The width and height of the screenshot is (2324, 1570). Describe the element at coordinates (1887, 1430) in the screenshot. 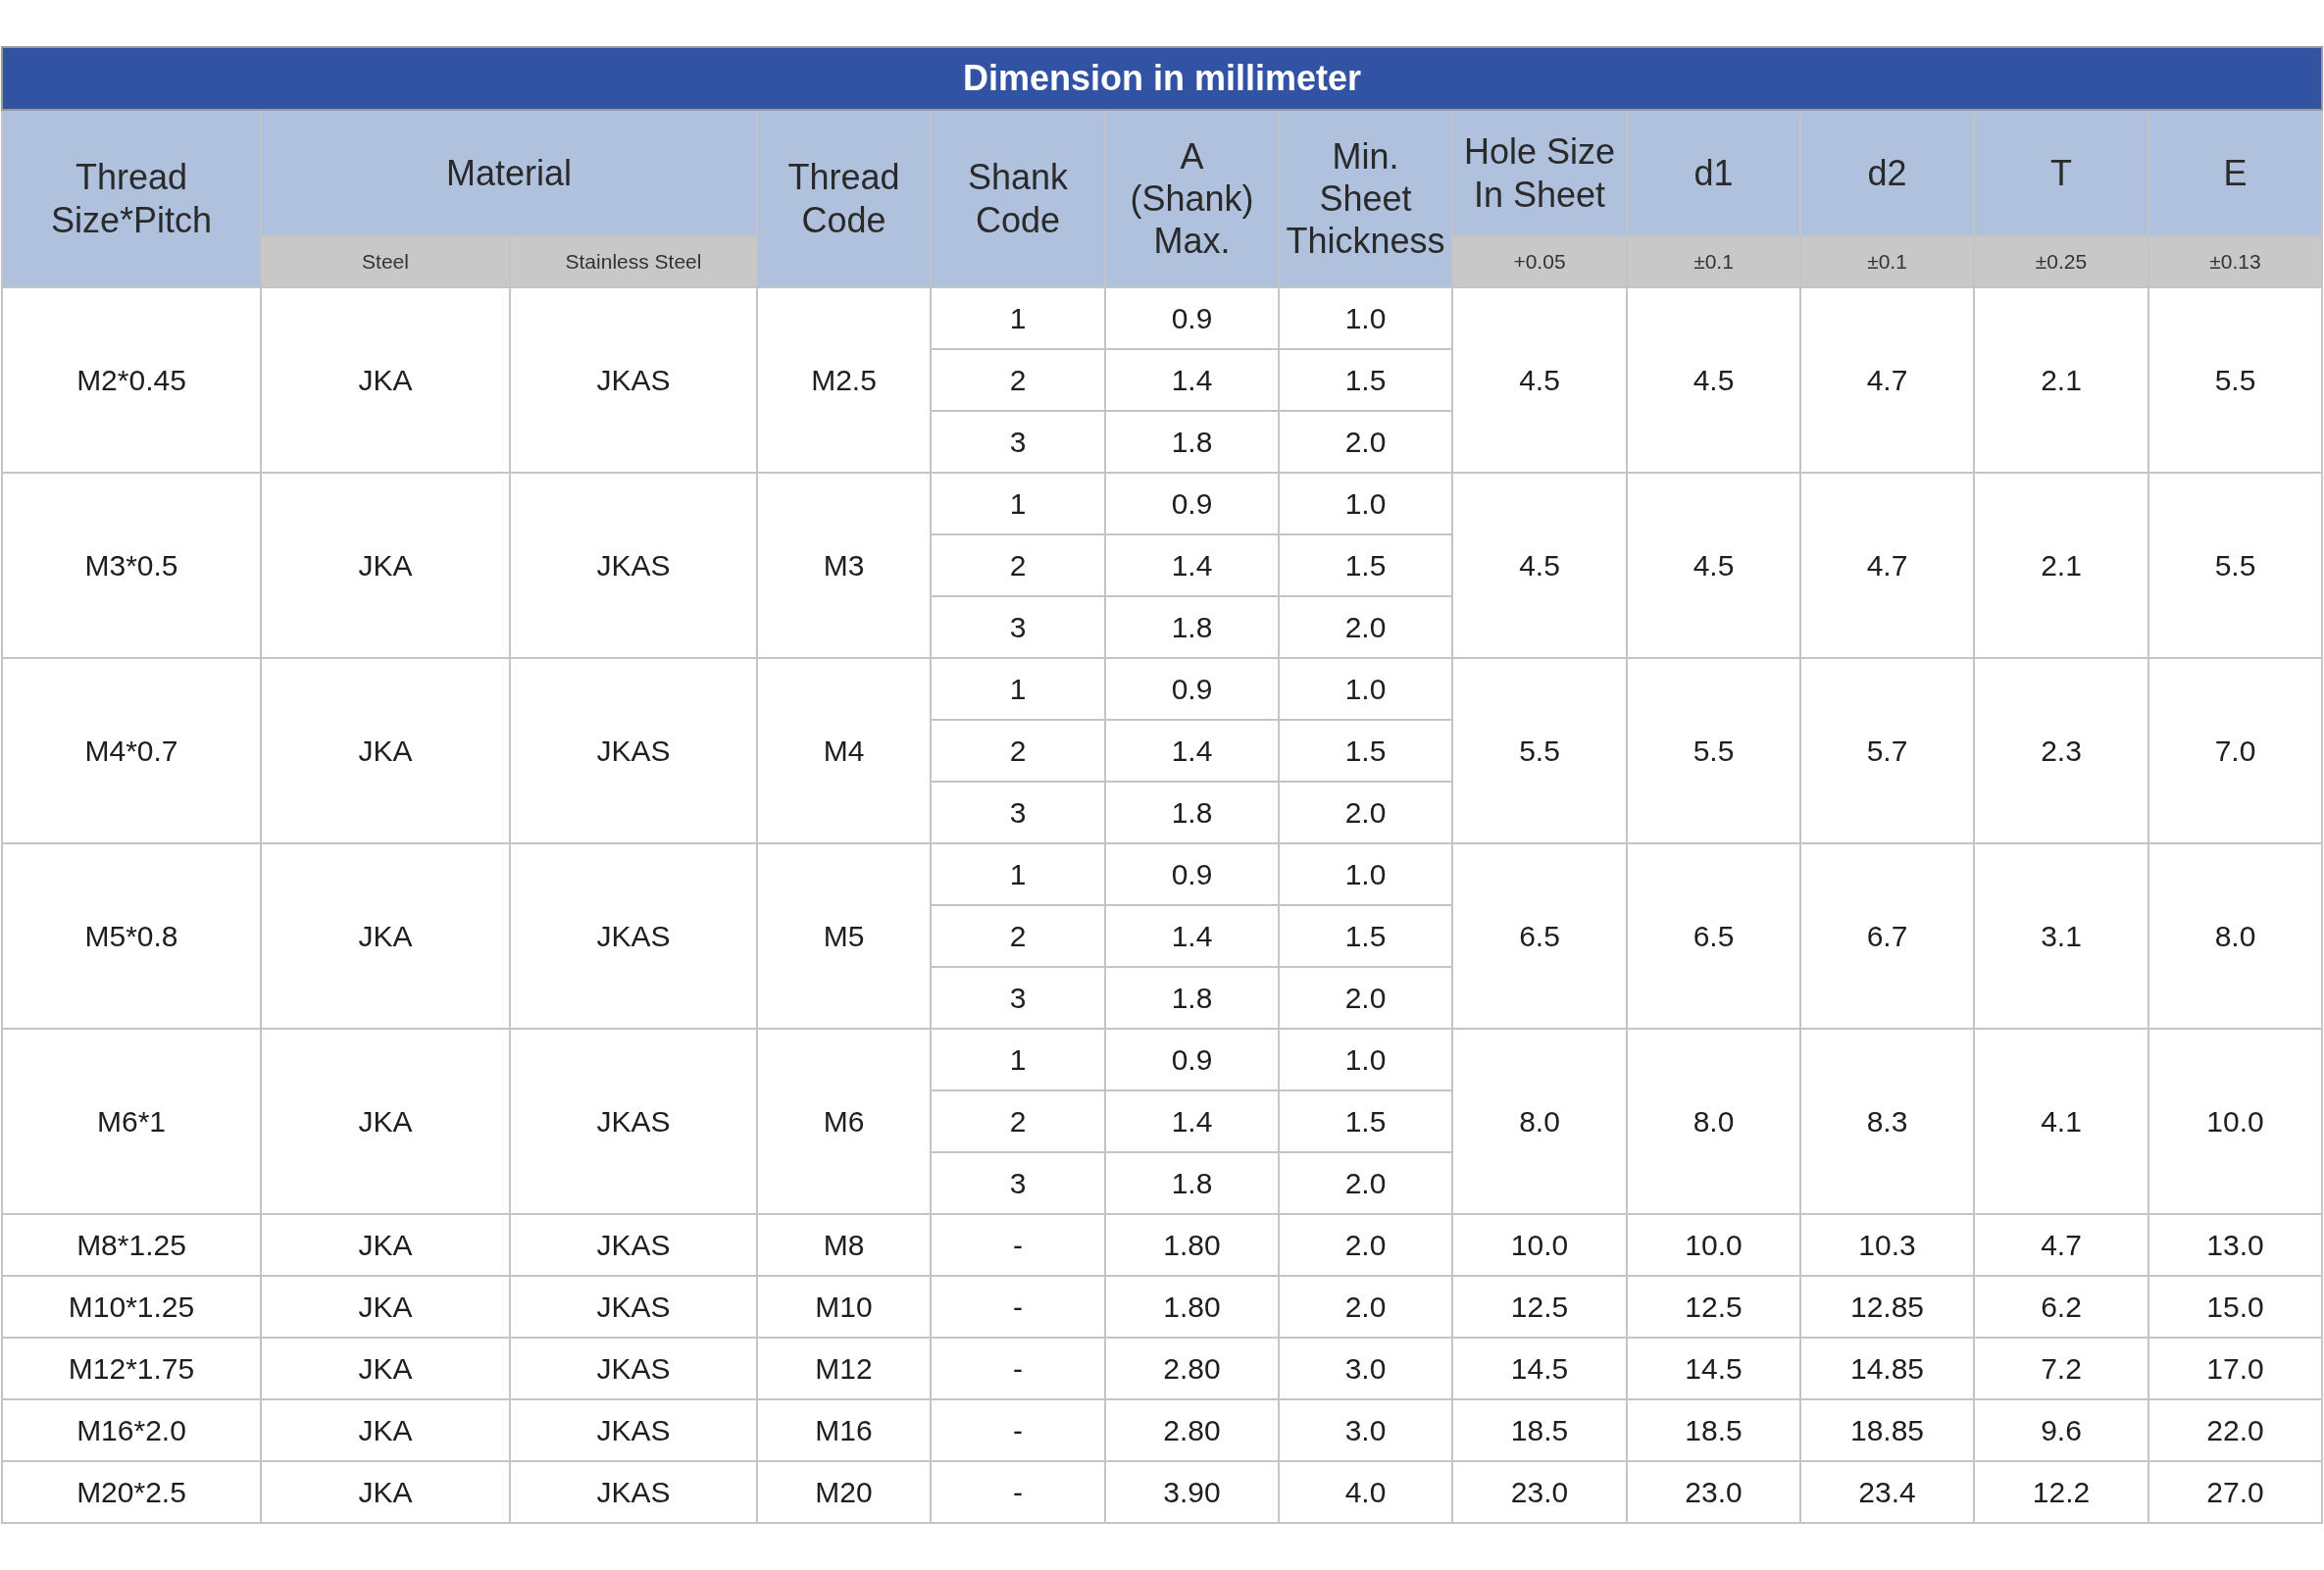

I see `table-cell: 18.85` at that location.